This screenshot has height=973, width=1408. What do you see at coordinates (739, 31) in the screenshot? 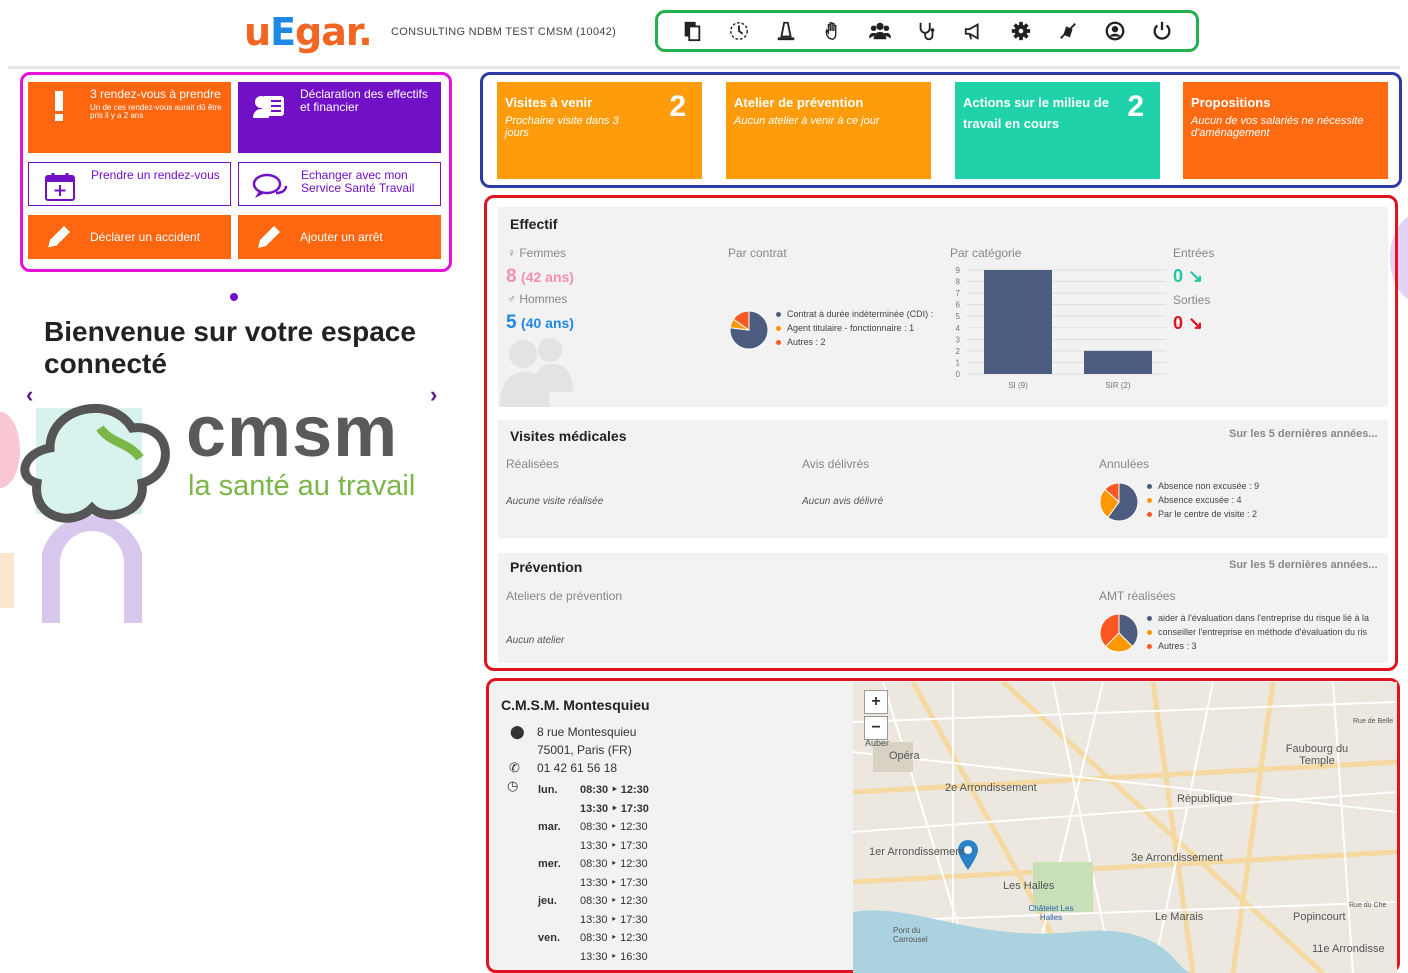
I see `history-icon` at bounding box center [739, 31].